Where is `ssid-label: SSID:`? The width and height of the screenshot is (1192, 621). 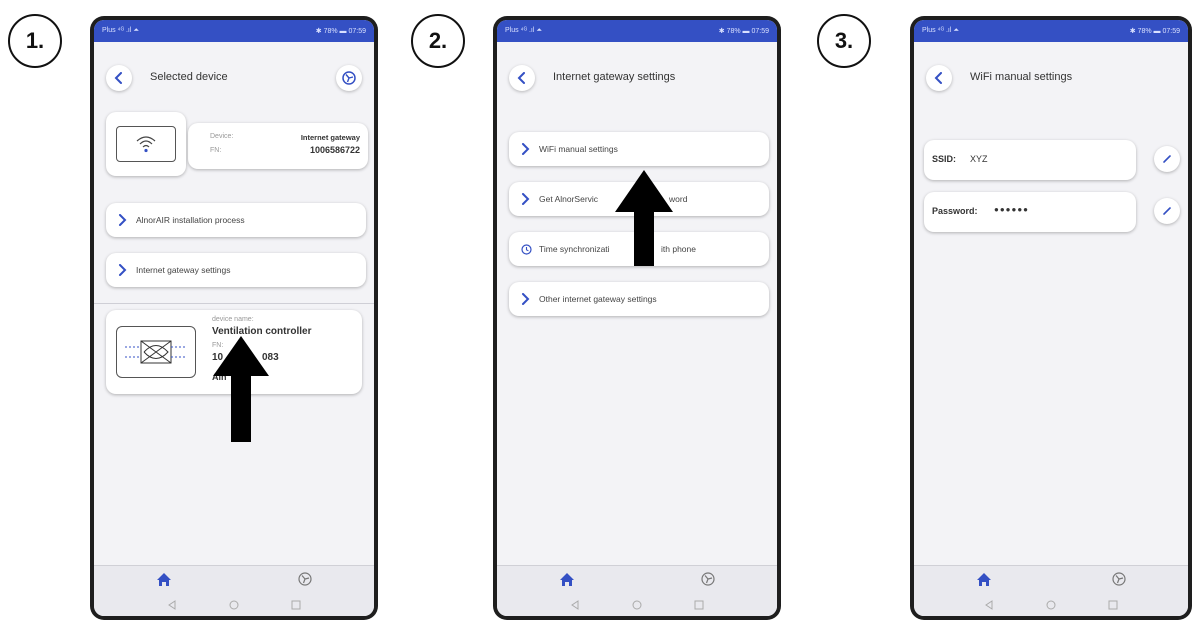
ssid-label: SSID: is located at coordinates (944, 159).